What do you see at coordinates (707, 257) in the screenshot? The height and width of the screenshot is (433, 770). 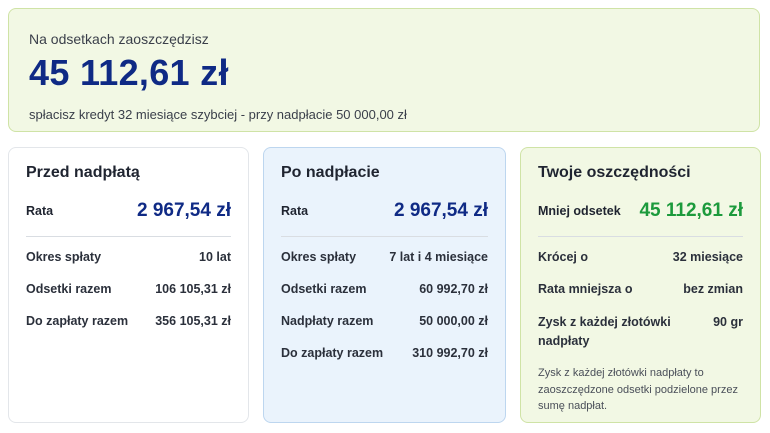 I see `row-value: 32 miesiące` at bounding box center [707, 257].